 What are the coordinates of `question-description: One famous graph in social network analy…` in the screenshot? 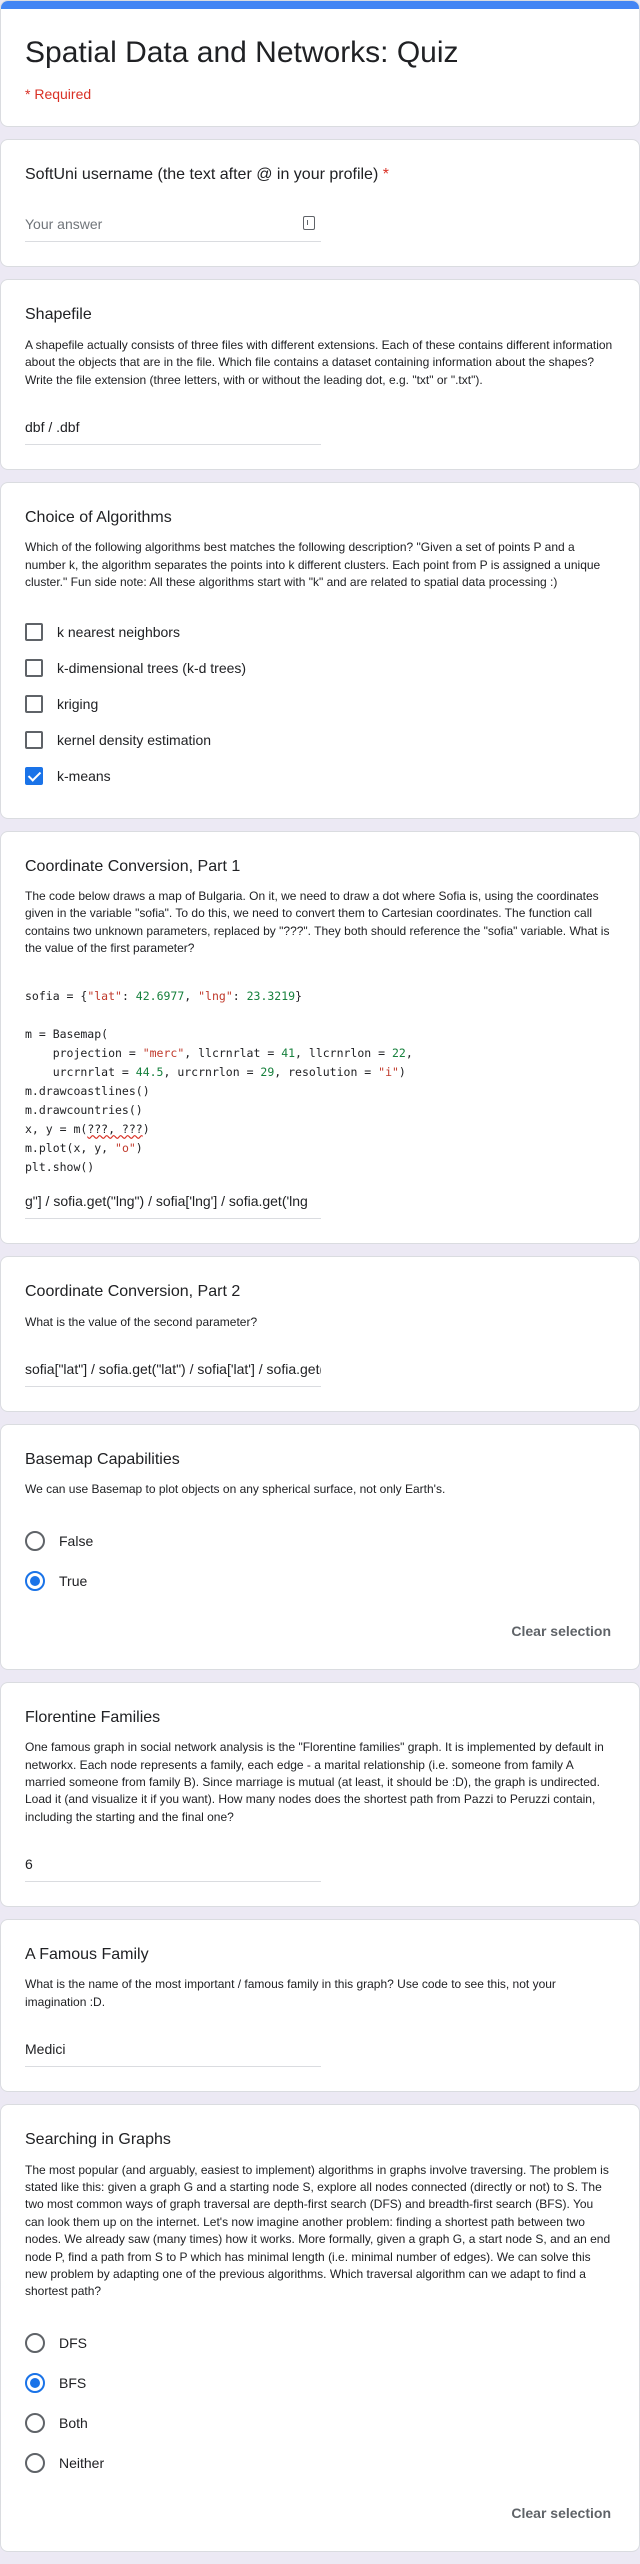 It's located at (314, 1782).